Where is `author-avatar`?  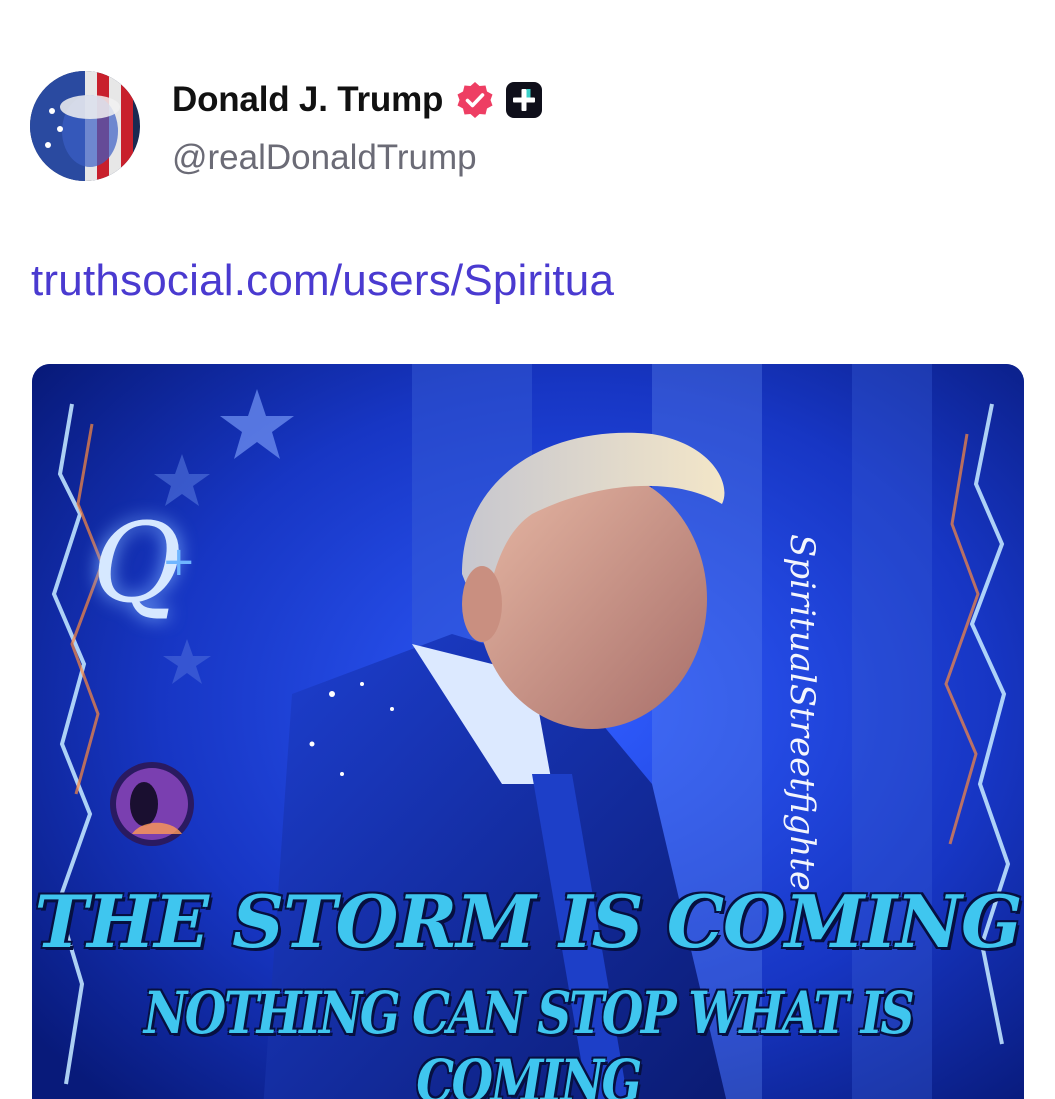
author-avatar is located at coordinates (85, 126).